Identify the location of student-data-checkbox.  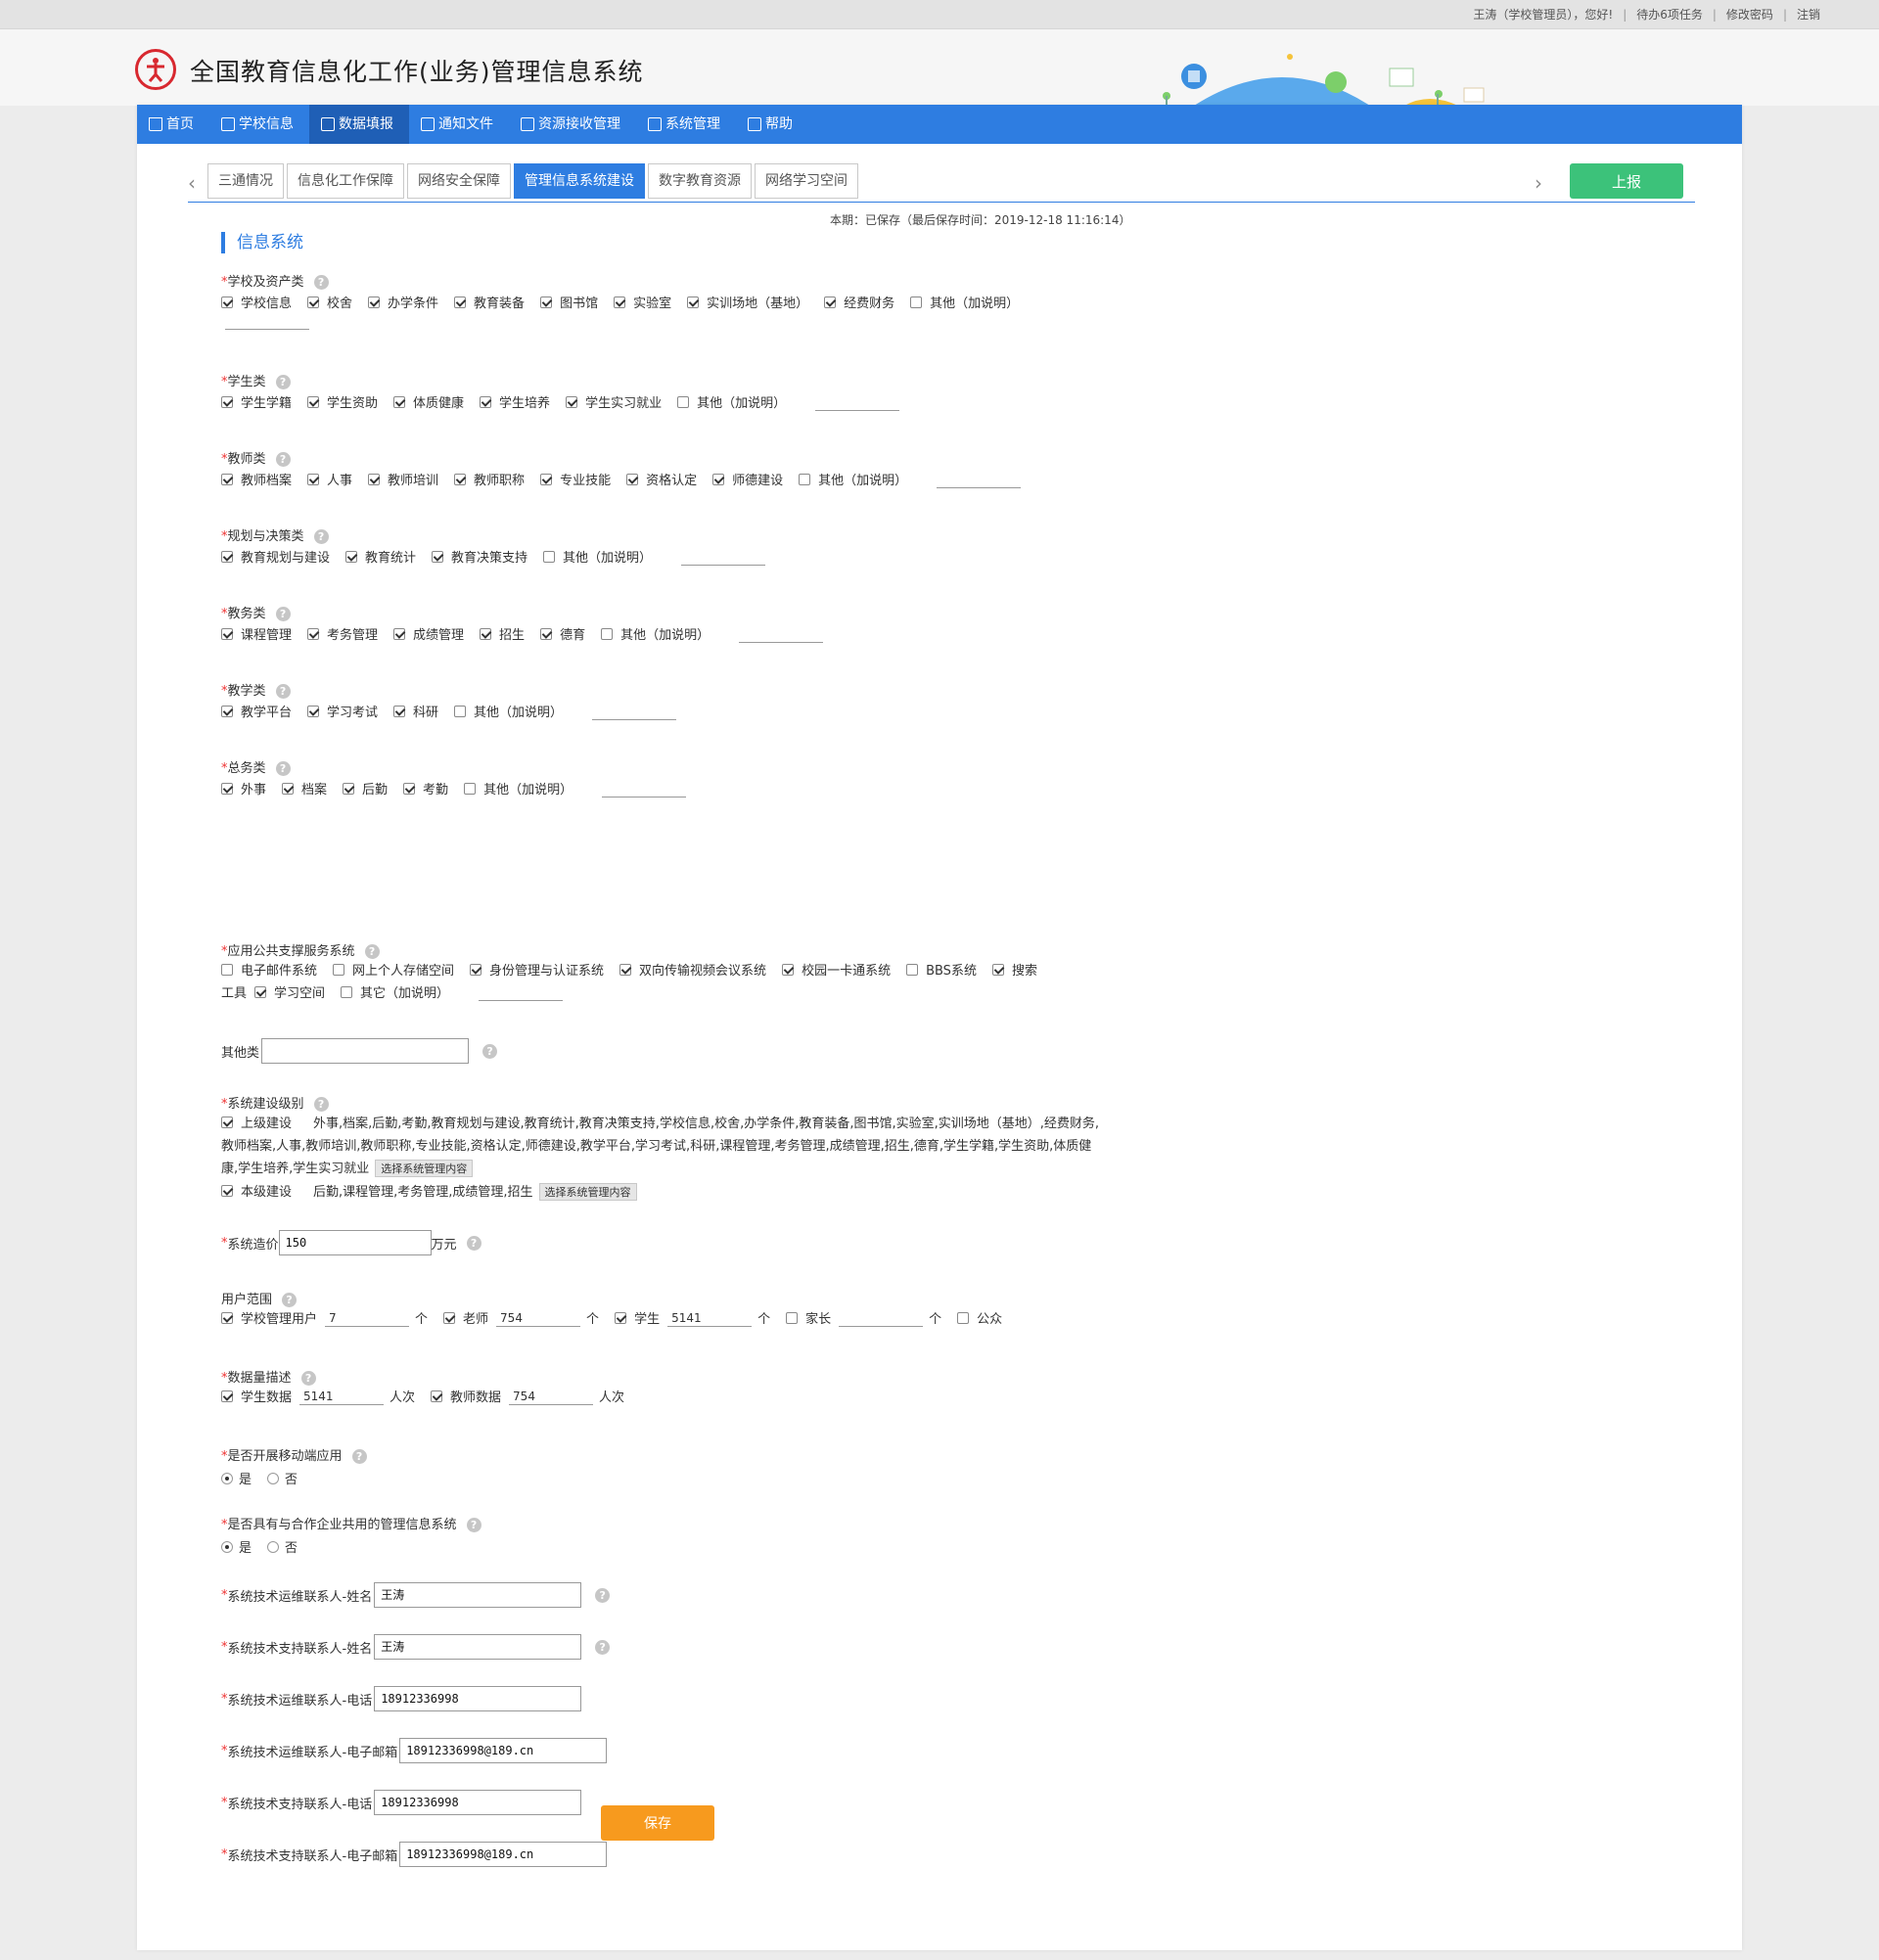
(227, 1396).